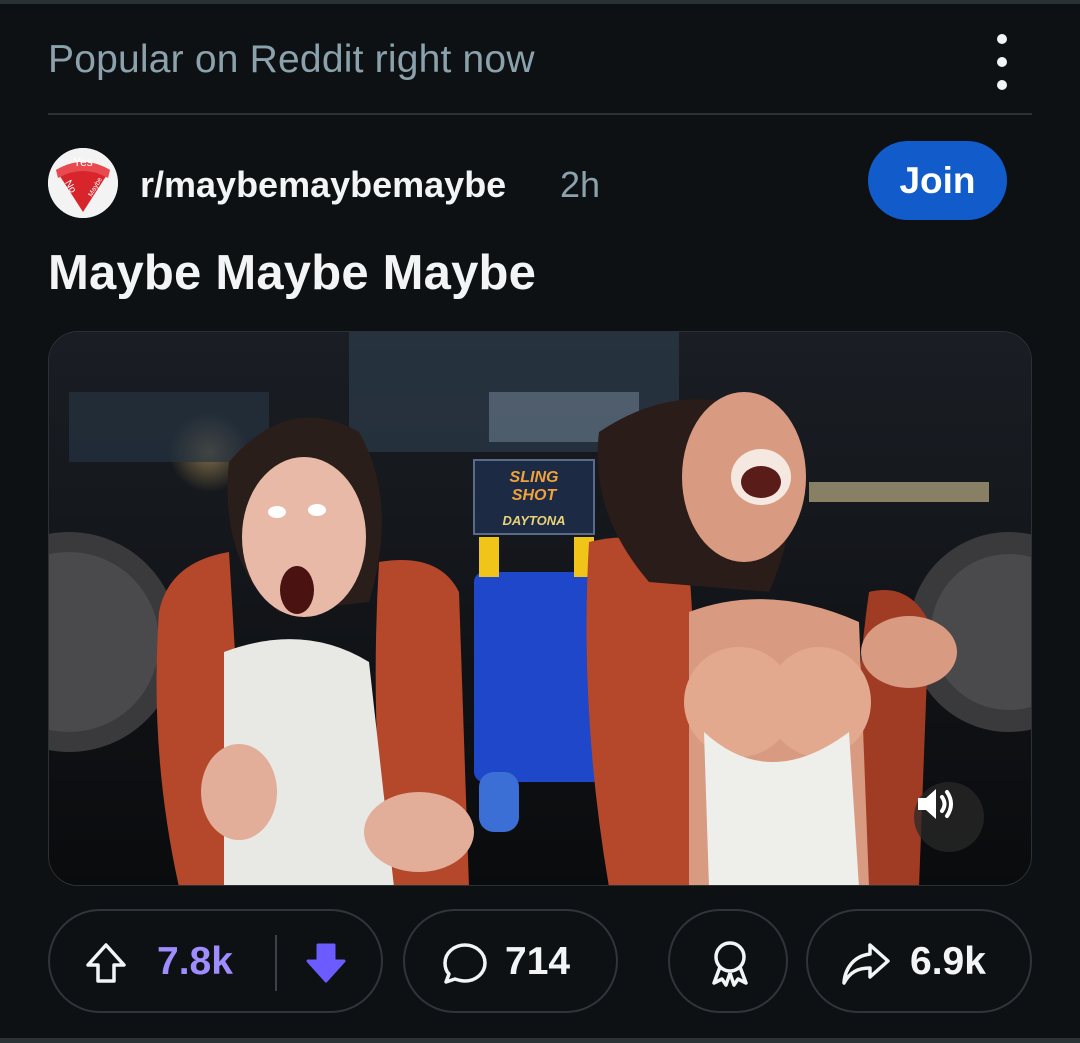 The height and width of the screenshot is (1043, 1080). I want to click on award-button, so click(728, 961).